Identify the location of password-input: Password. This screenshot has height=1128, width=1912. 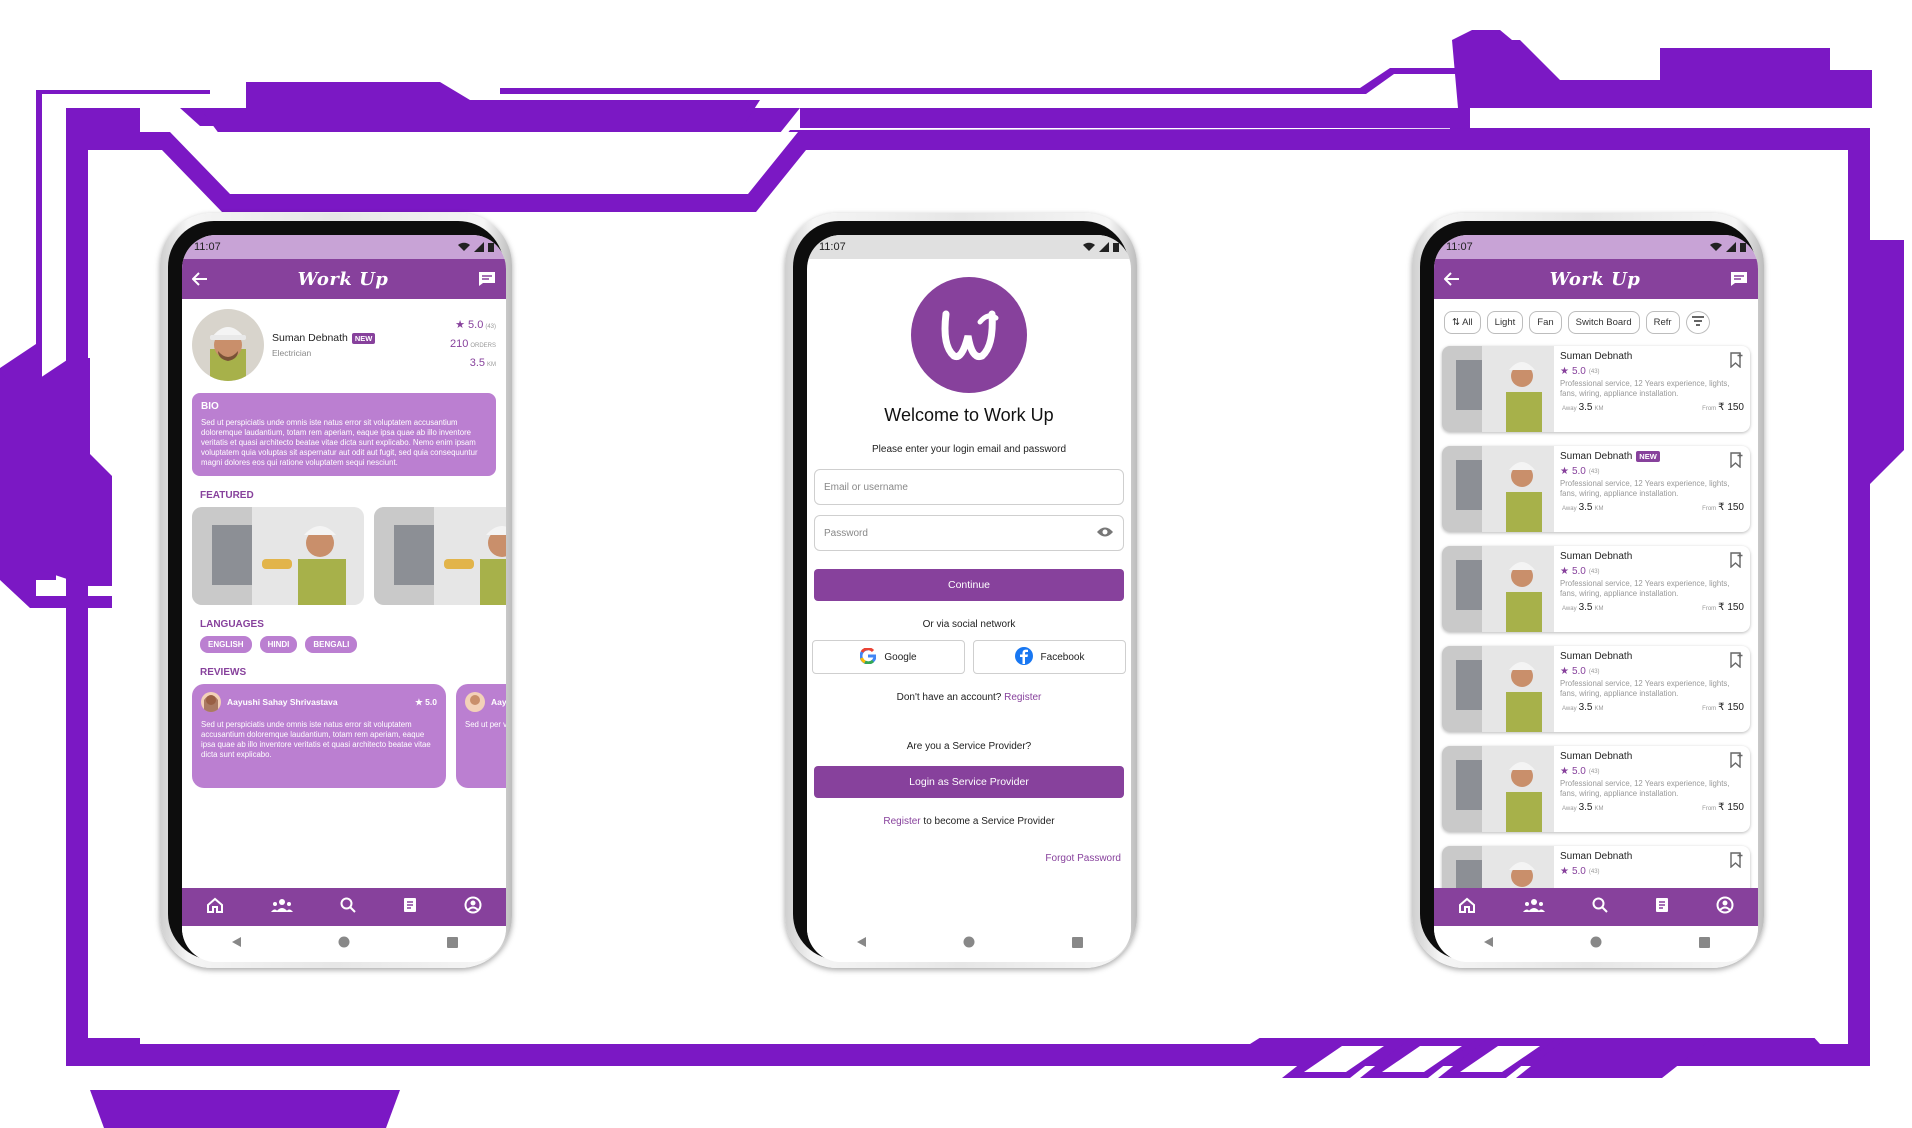
(969, 533).